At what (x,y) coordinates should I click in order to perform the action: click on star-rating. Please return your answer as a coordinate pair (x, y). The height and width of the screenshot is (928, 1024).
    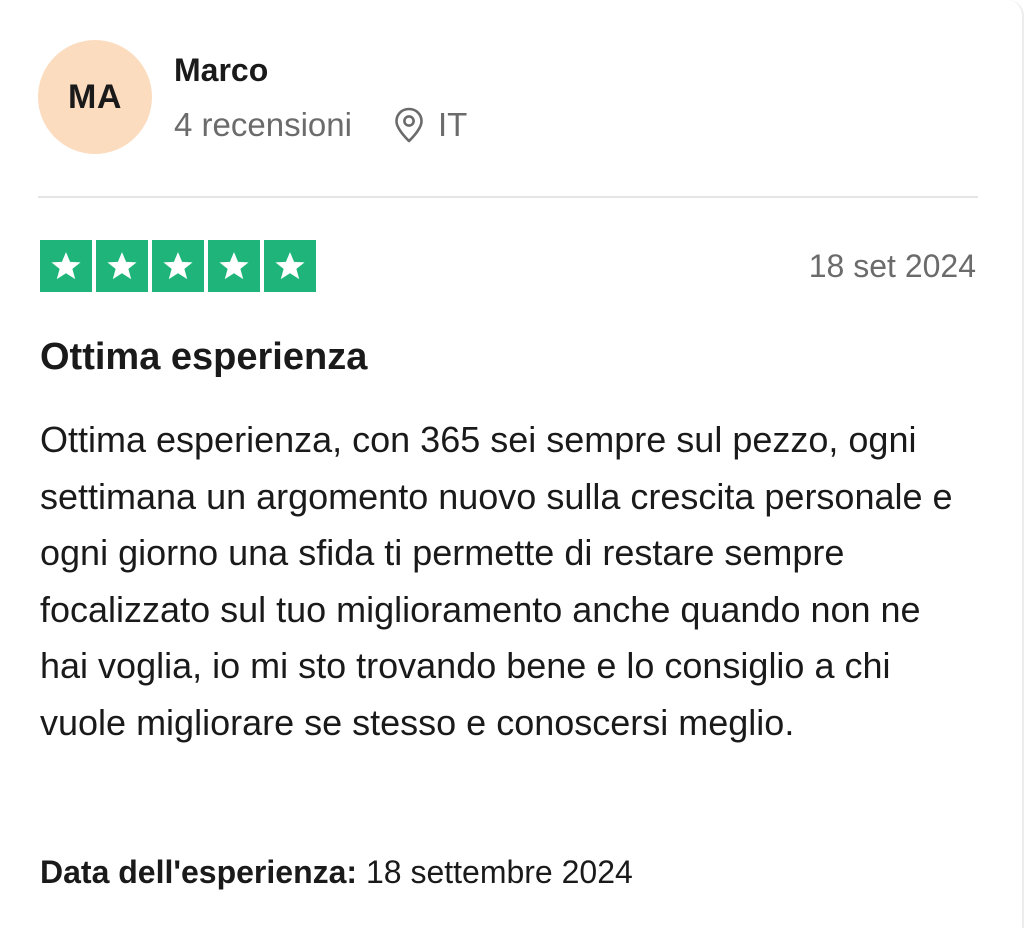
    Looking at the image, I should click on (178, 266).